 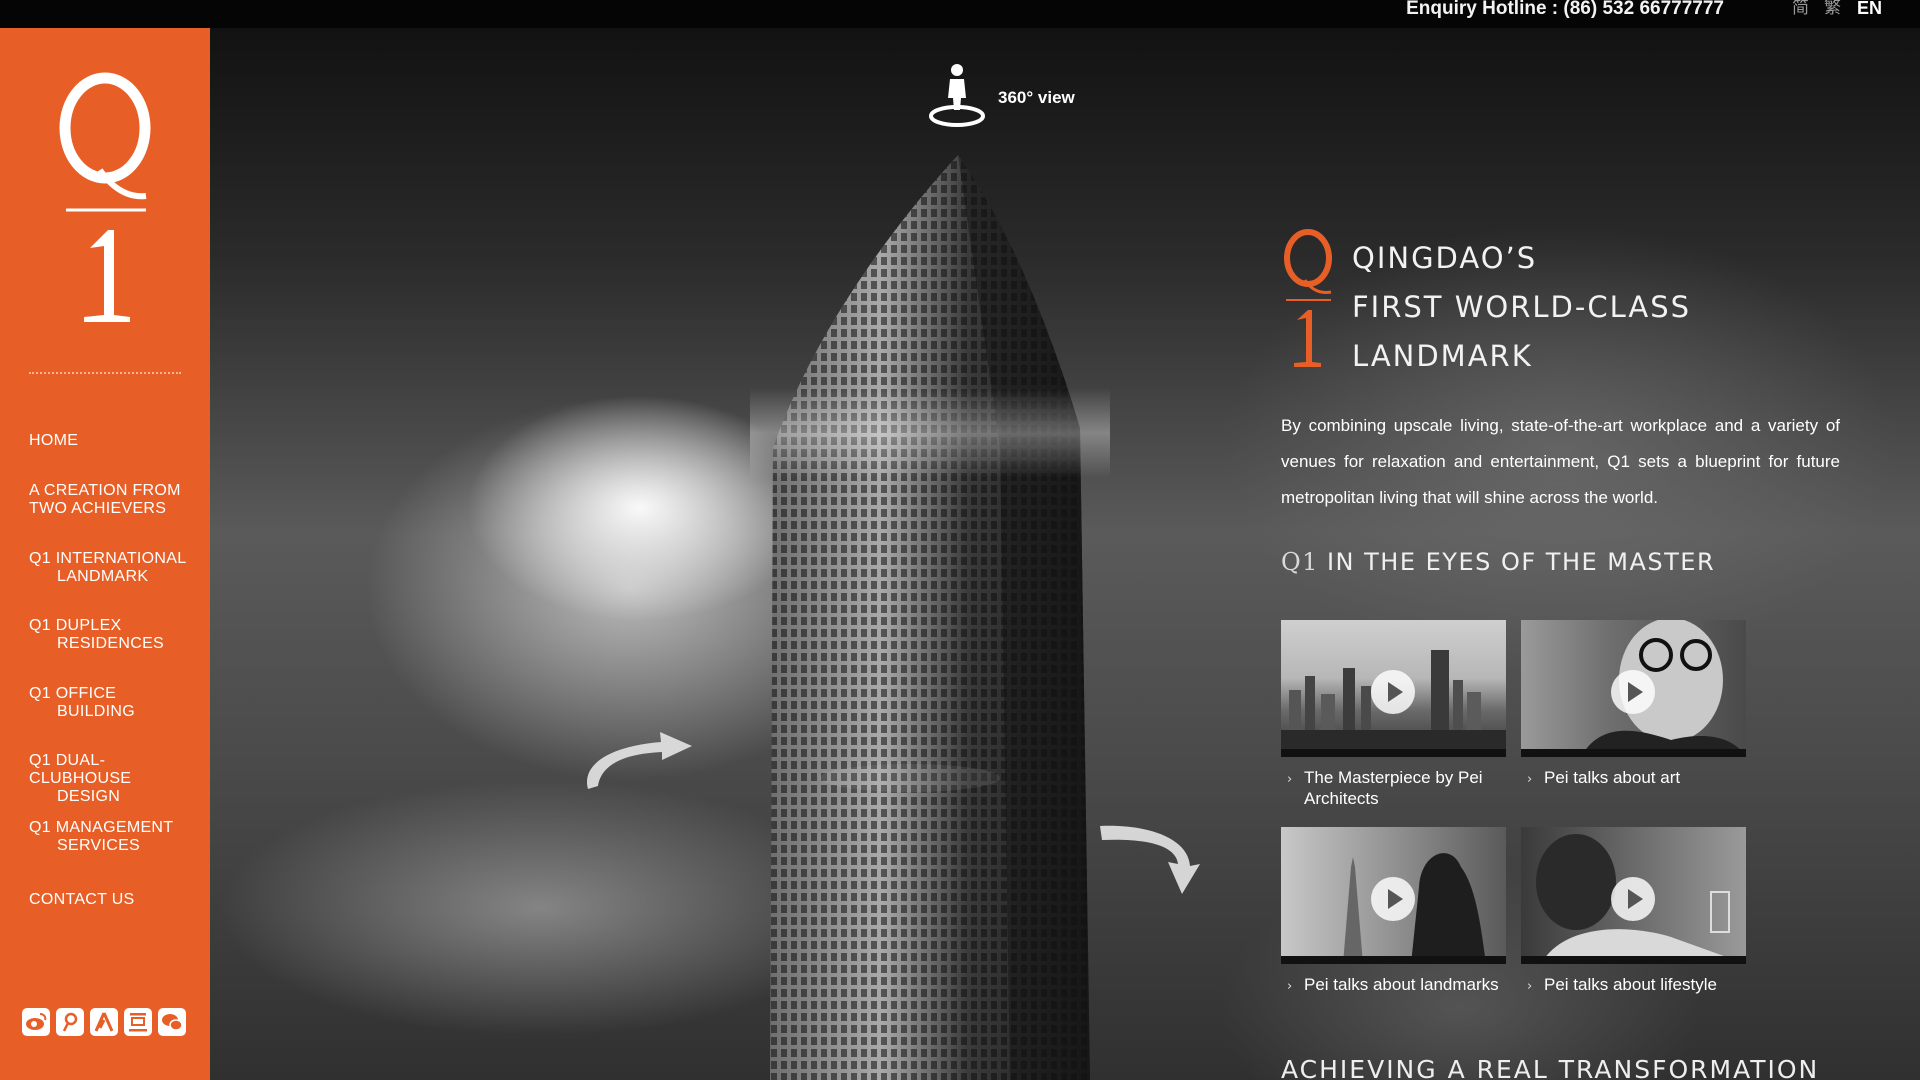 I want to click on nav-international-landmark: Q1 INTERNATIONAL LANDMARK, so click(x=114, y=568).